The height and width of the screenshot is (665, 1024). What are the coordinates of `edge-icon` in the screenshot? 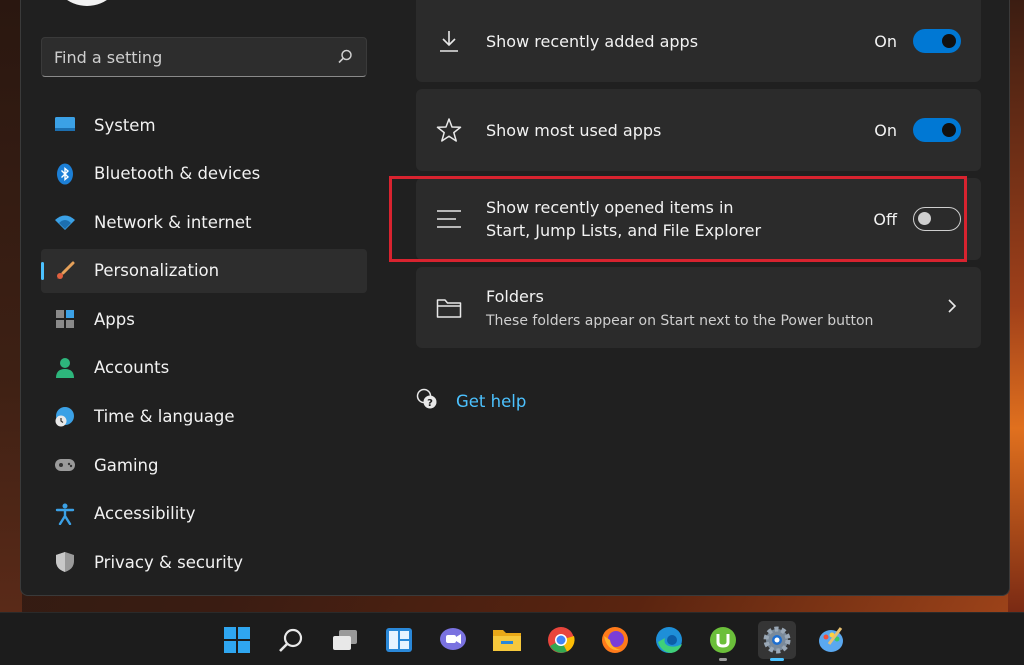 It's located at (669, 640).